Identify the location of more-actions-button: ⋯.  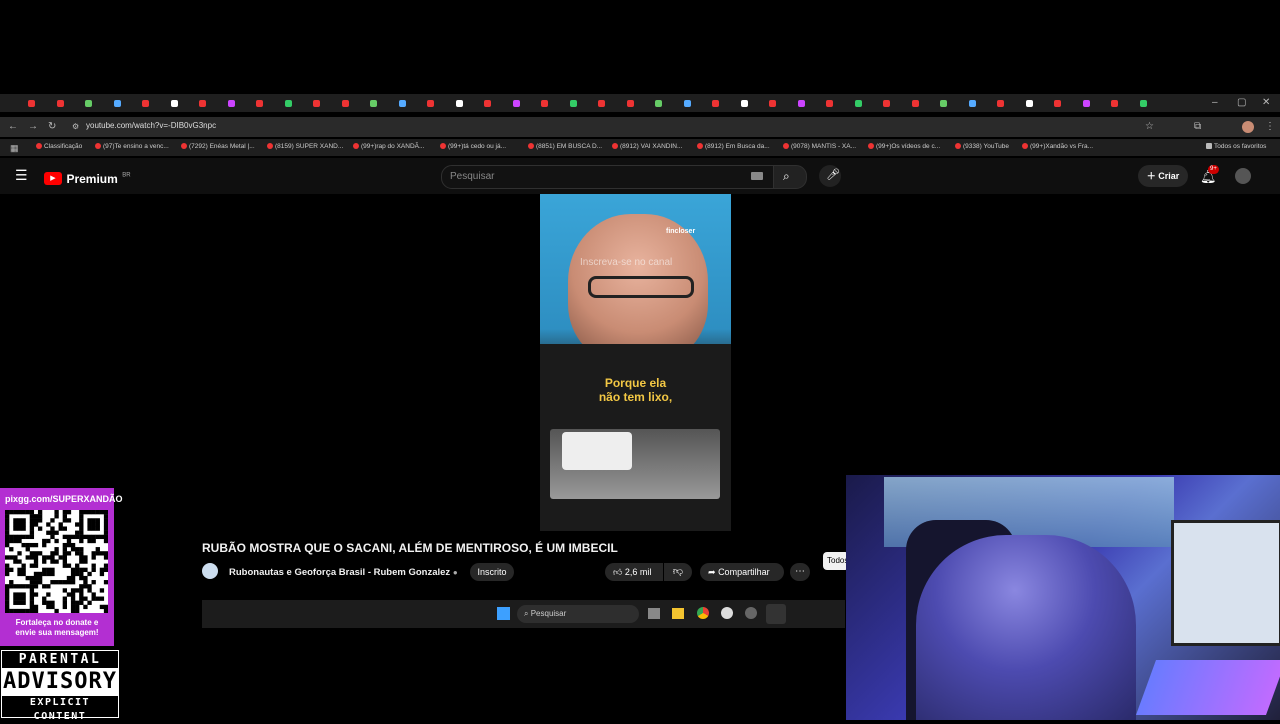
(800, 572).